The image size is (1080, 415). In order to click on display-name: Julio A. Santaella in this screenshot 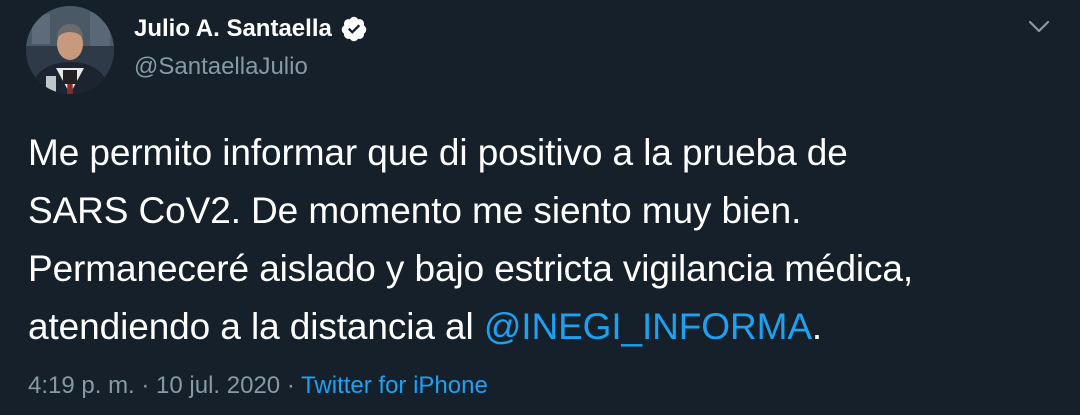, I will do `click(233, 29)`.